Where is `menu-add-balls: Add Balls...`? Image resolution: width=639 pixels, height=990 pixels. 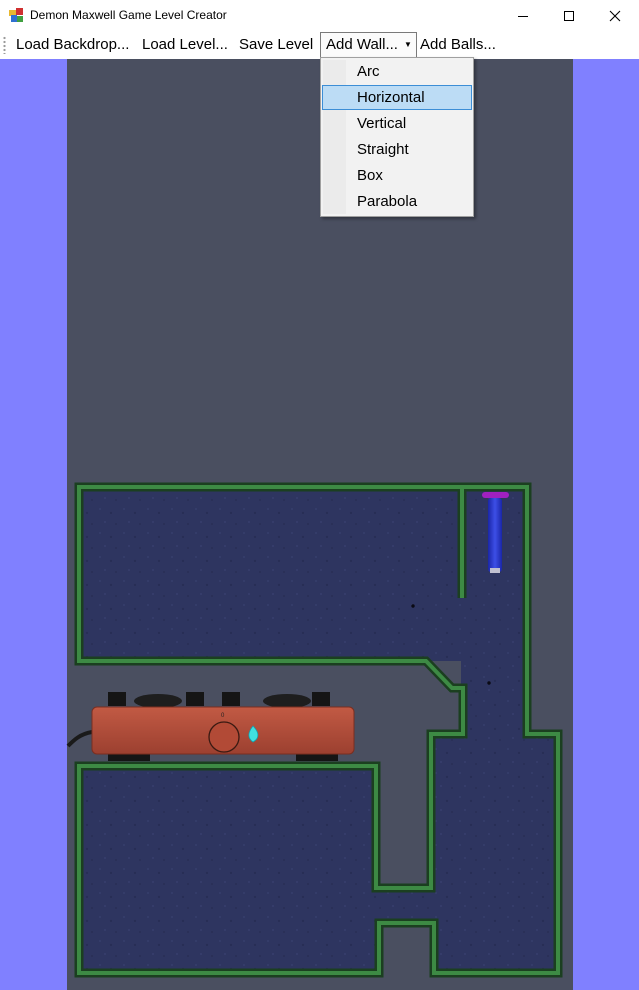
menu-add-balls: Add Balls... is located at coordinates (458, 44).